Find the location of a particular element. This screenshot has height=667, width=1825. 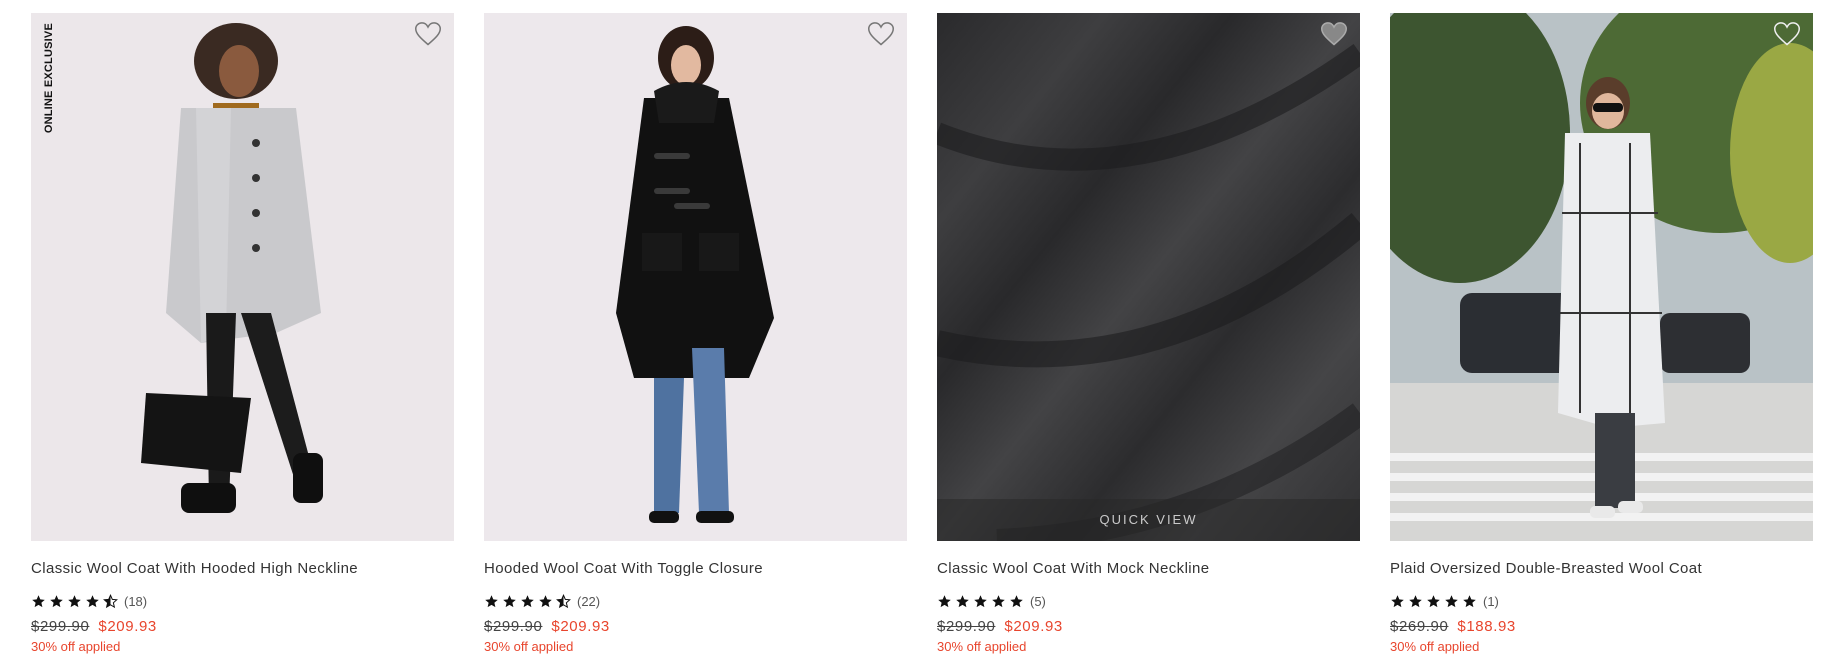

review-count: (22) is located at coordinates (588, 601).